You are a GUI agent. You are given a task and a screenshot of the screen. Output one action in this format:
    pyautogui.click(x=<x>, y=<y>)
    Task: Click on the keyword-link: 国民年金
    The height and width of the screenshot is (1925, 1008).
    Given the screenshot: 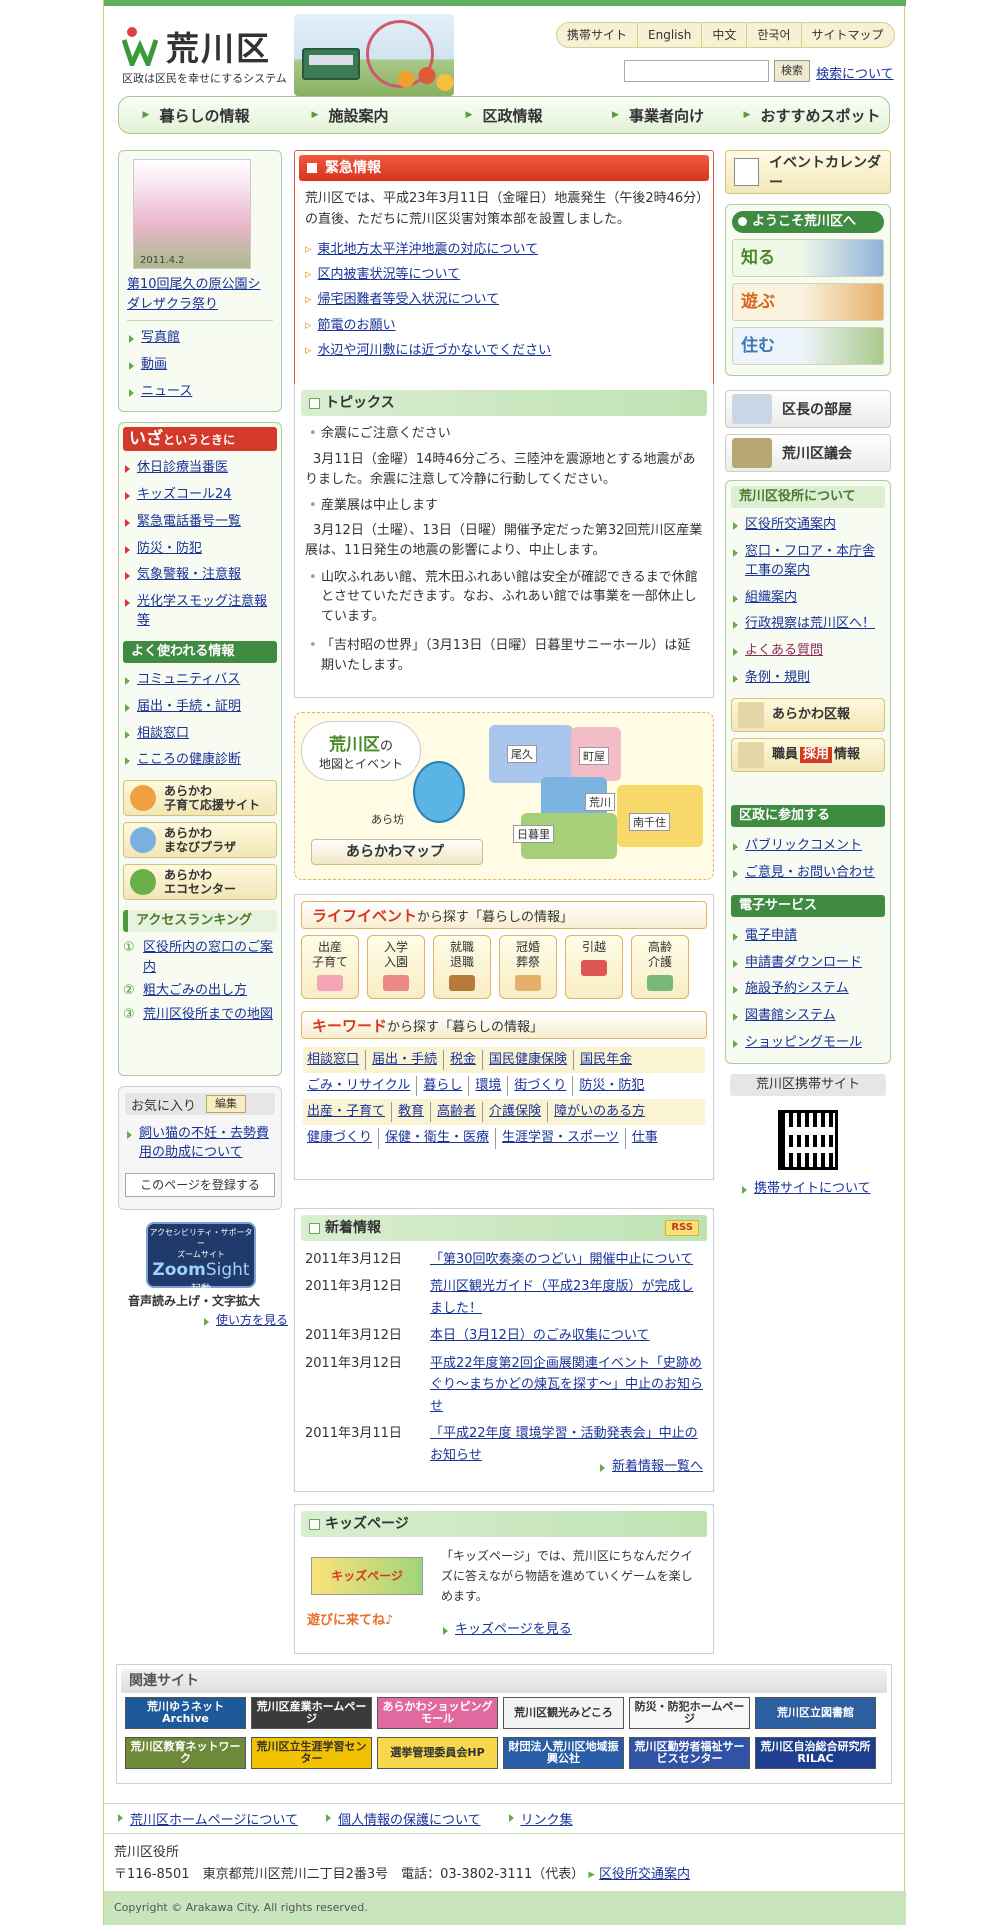 What is the action you would take?
    pyautogui.click(x=609, y=1060)
    